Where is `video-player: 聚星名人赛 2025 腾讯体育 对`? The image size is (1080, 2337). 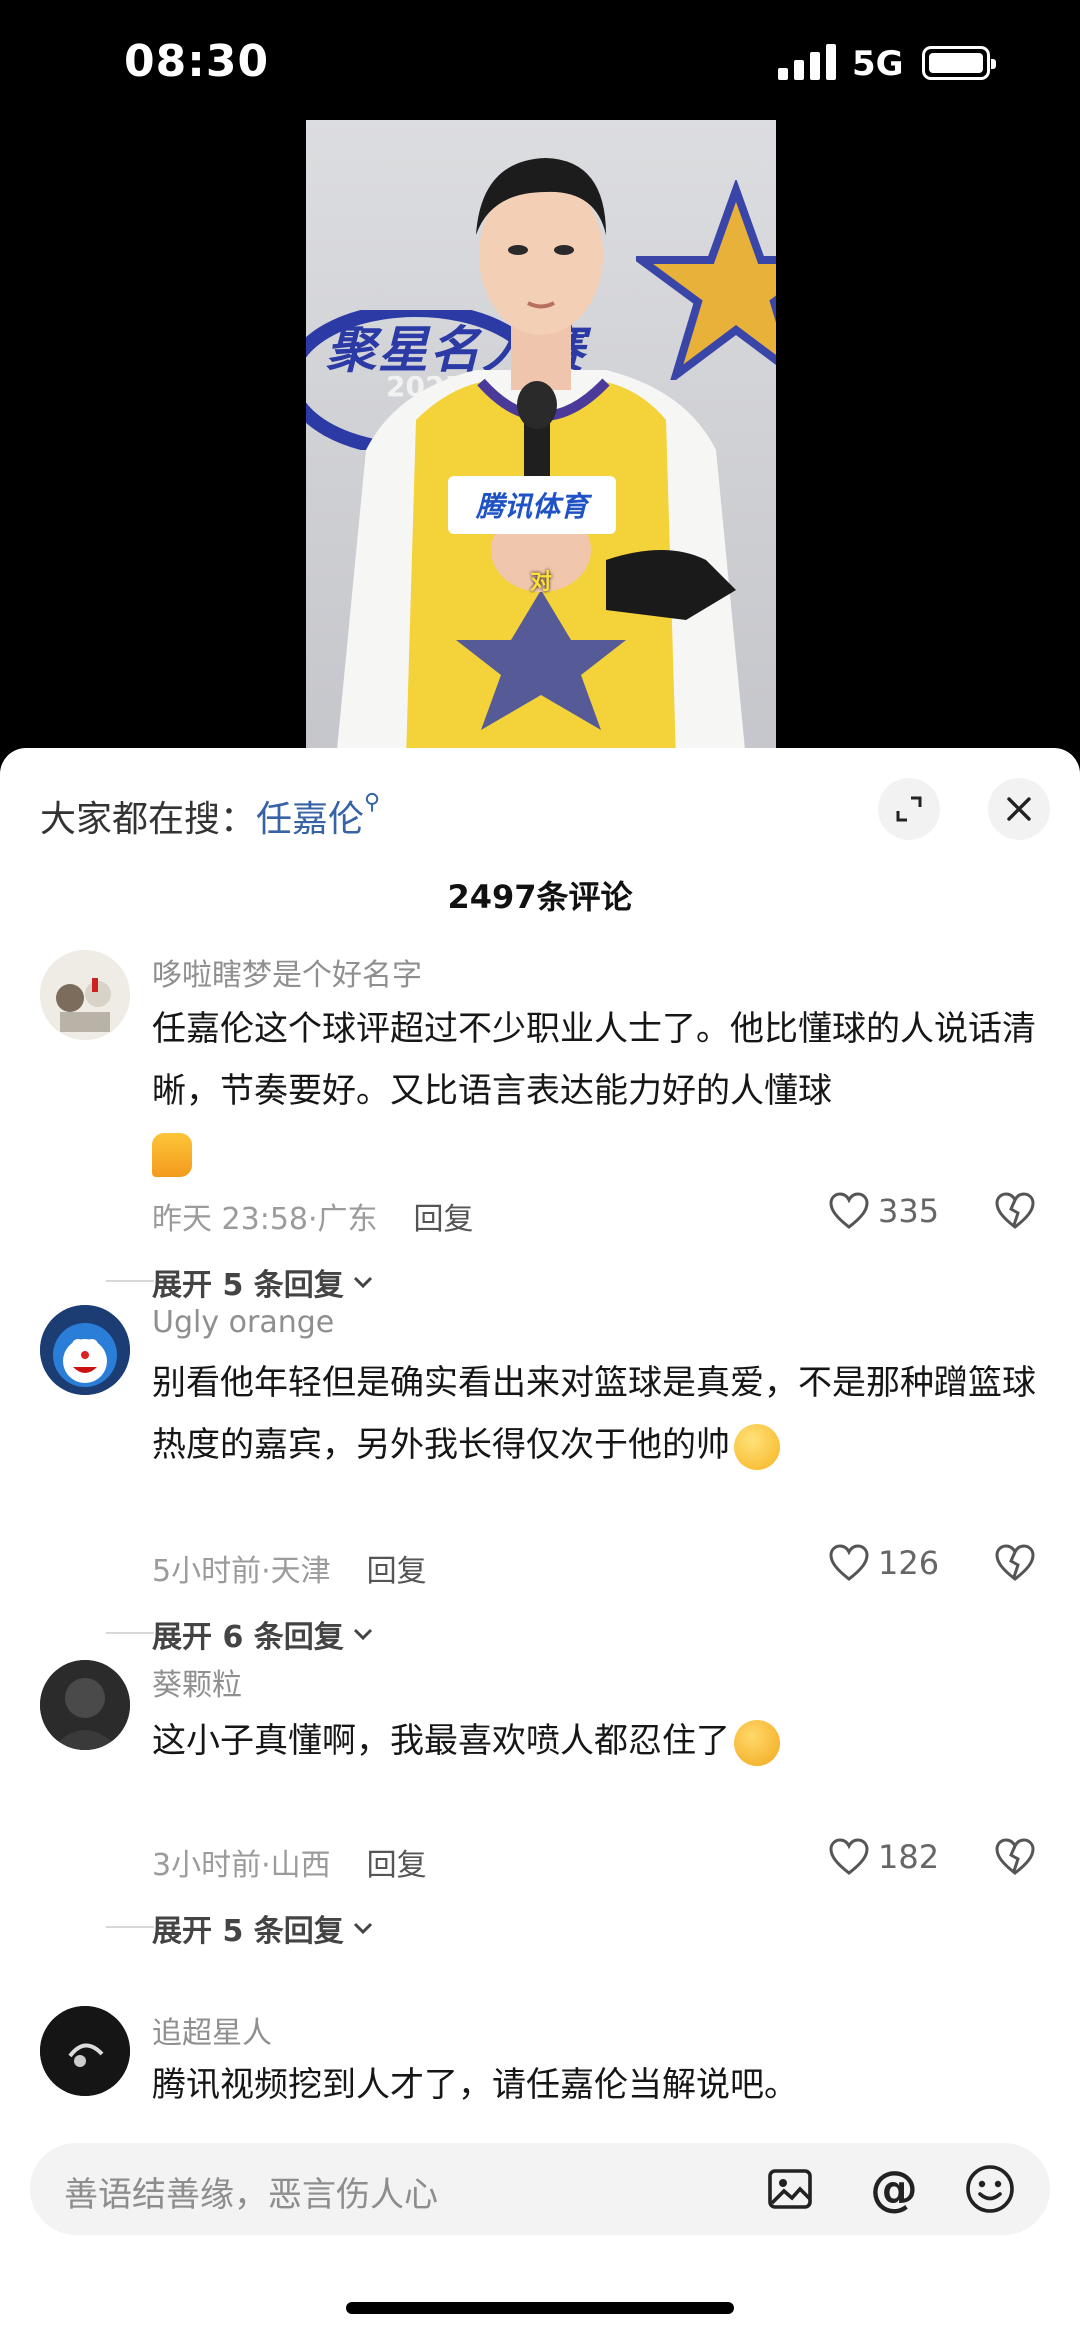 video-player: 聚星名人赛 2025 腾讯体育 对 is located at coordinates (541, 440).